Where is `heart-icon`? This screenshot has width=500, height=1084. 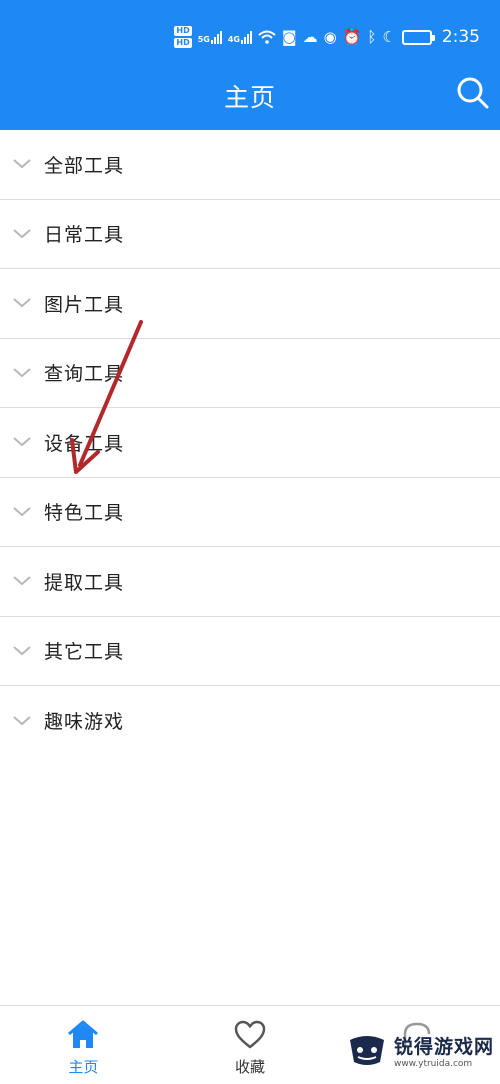 heart-icon is located at coordinates (250, 1034).